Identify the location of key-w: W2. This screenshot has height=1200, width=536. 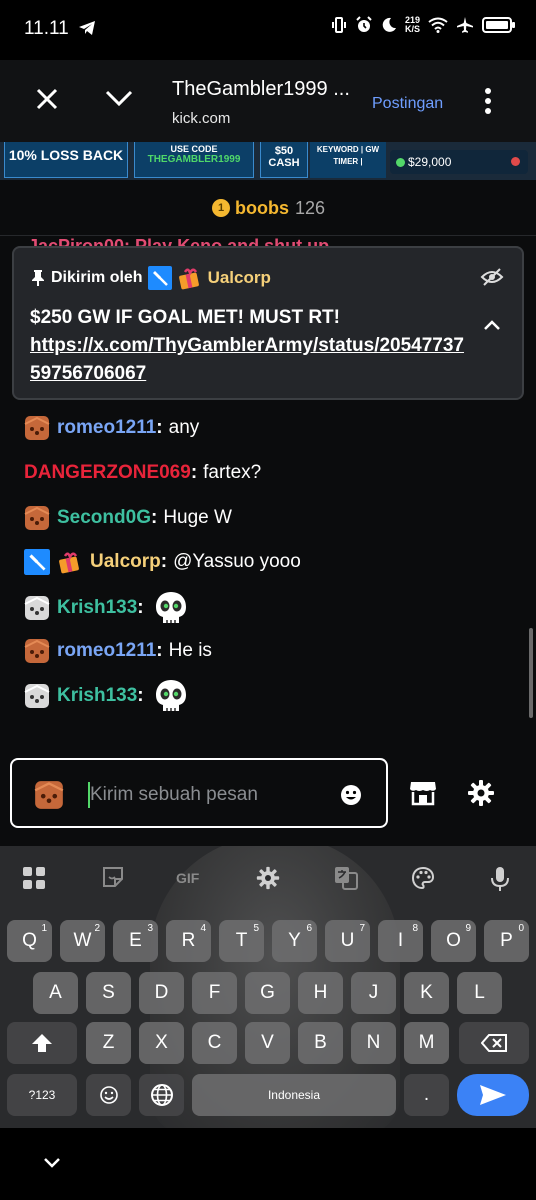
(82, 941).